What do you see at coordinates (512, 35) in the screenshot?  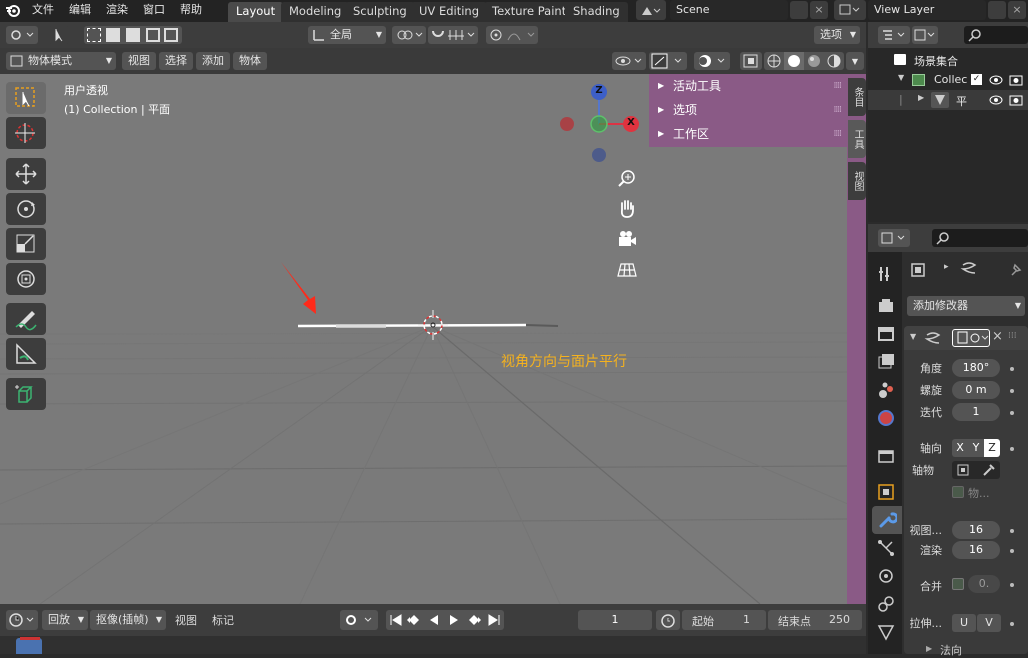 I see `proportional-edit-group` at bounding box center [512, 35].